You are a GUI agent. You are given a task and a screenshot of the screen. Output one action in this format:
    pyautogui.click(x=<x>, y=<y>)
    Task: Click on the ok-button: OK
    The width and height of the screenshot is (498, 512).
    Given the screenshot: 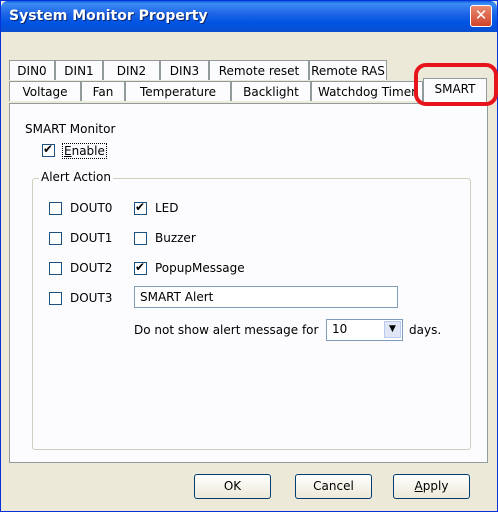 What is the action you would take?
    pyautogui.click(x=232, y=486)
    